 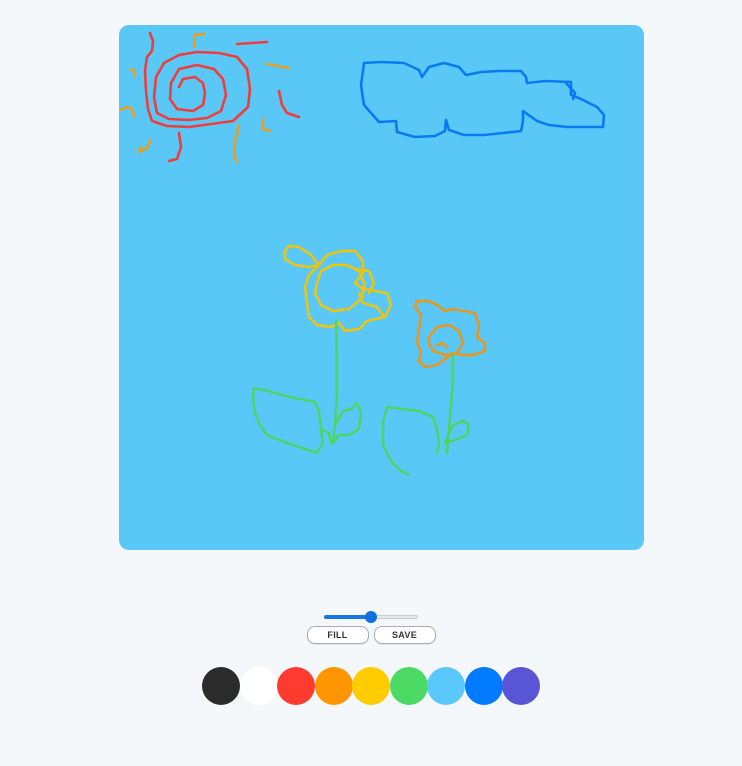 What do you see at coordinates (446, 686) in the screenshot?
I see `color-swatch-light-blue` at bounding box center [446, 686].